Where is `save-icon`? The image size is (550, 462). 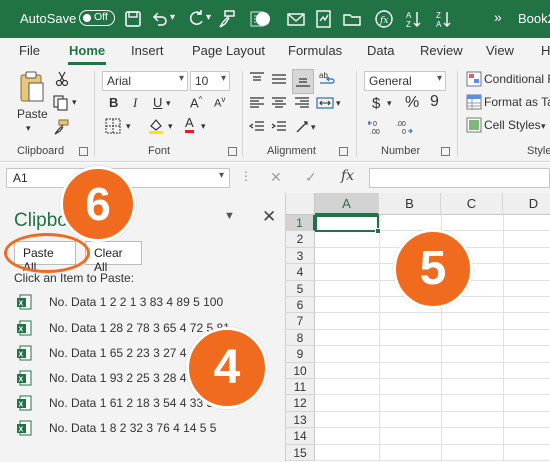 save-icon is located at coordinates (133, 19).